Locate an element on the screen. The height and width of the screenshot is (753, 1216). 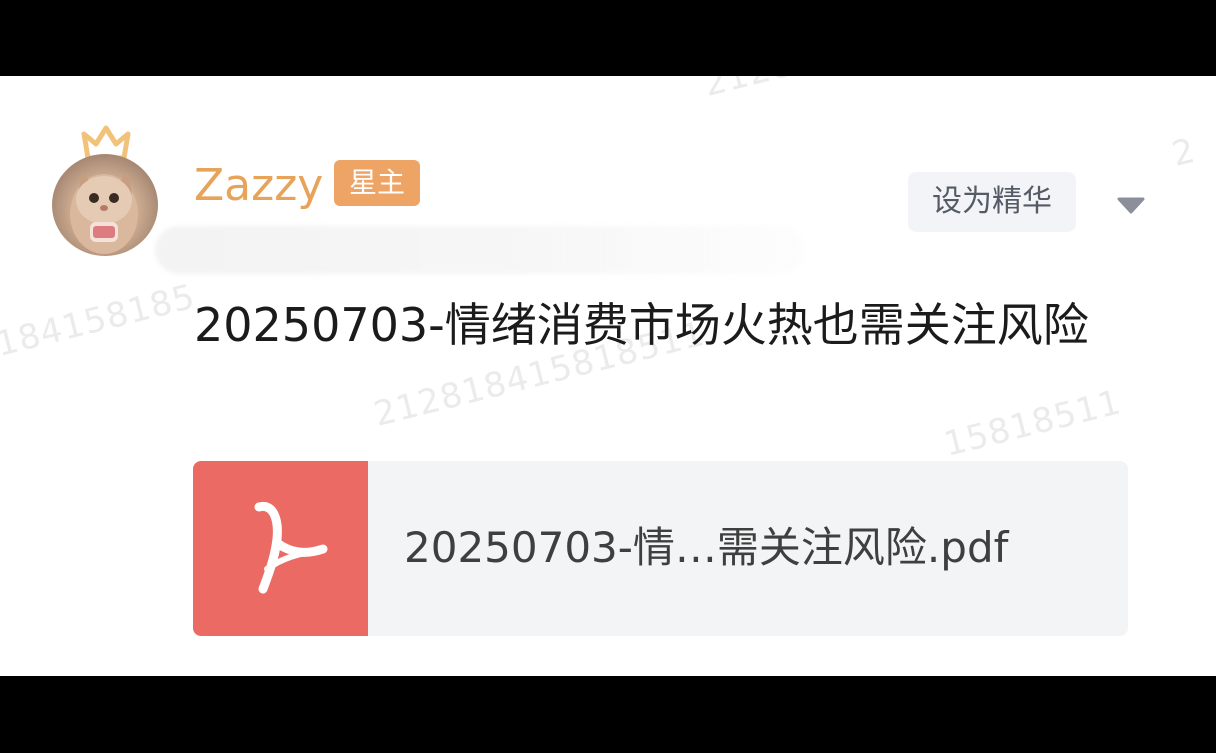
watermark-text: 2 is located at coordinates (1184, 152).